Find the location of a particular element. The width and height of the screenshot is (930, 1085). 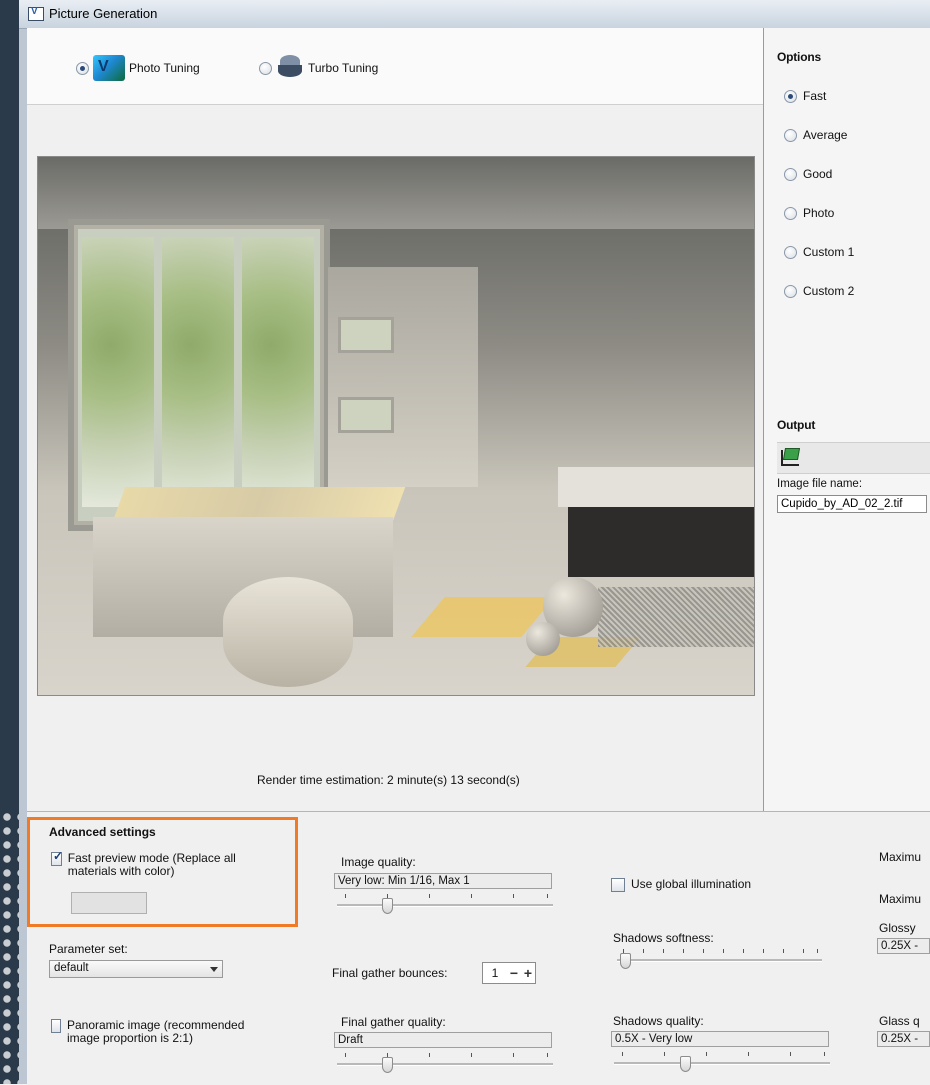

option-fast: Fast is located at coordinates (805, 96).